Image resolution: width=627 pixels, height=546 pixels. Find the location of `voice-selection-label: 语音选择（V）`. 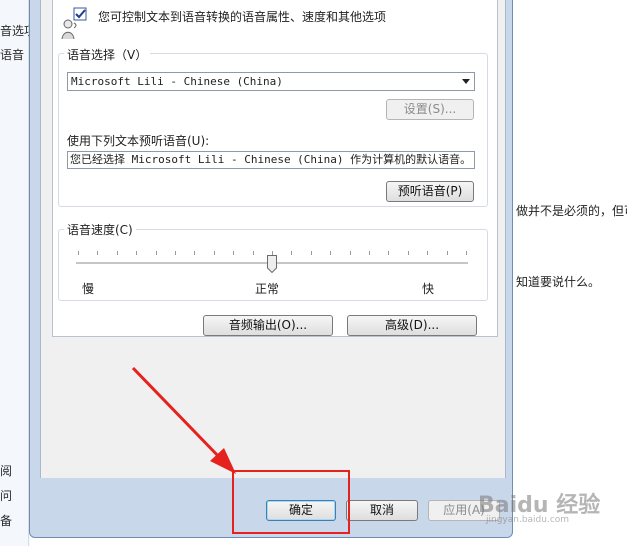

voice-selection-label: 语音选择（V） is located at coordinates (107, 54).